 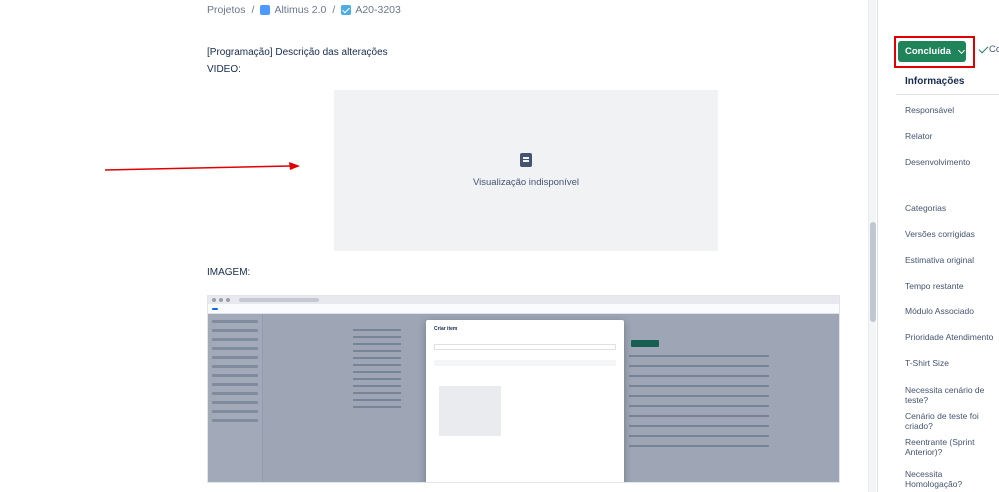 I want to click on field-tempo-restante: Tempo restante, so click(x=934, y=286).